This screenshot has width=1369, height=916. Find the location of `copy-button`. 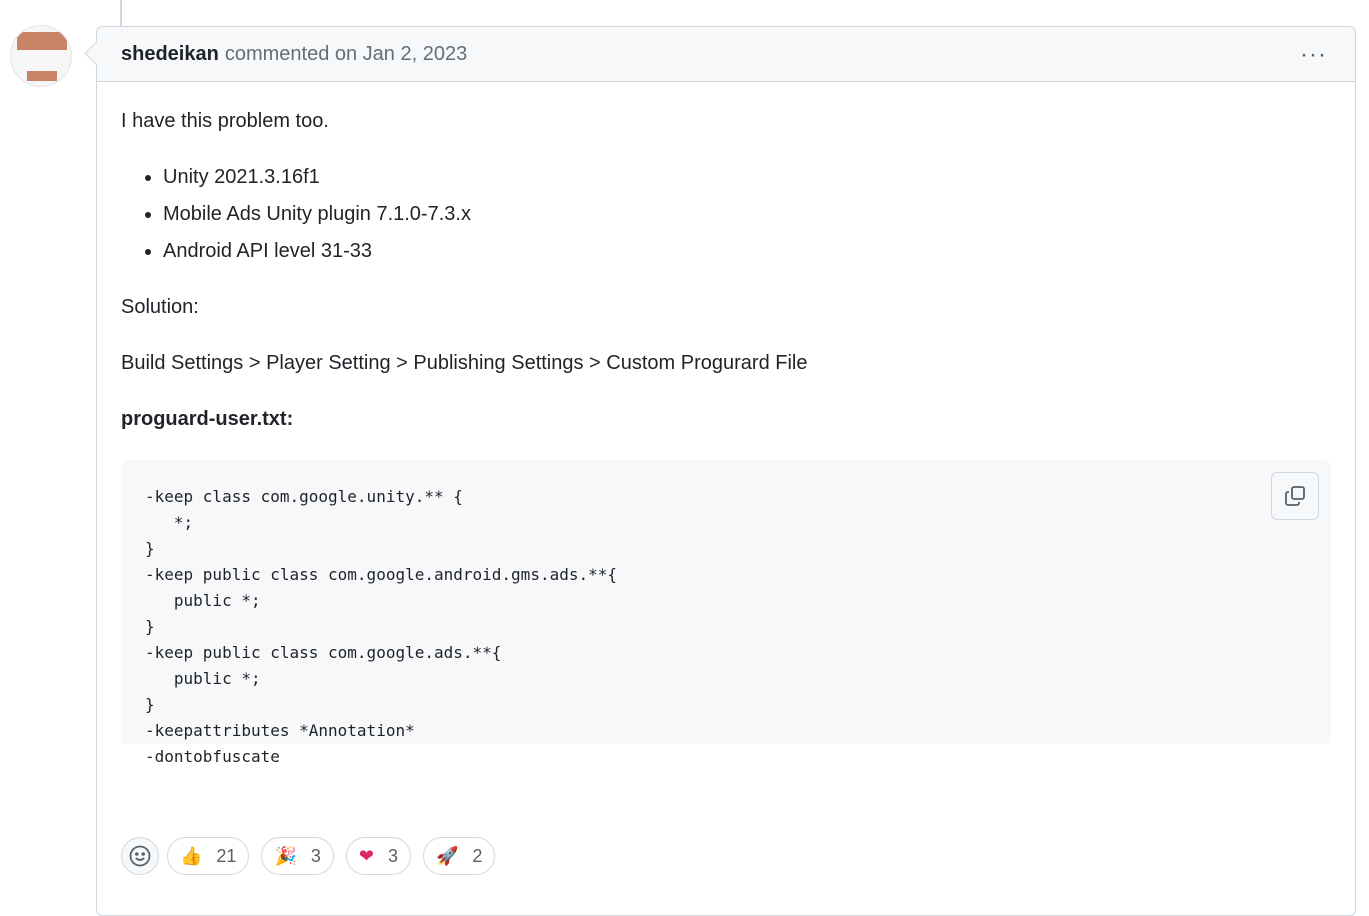

copy-button is located at coordinates (1295, 496).